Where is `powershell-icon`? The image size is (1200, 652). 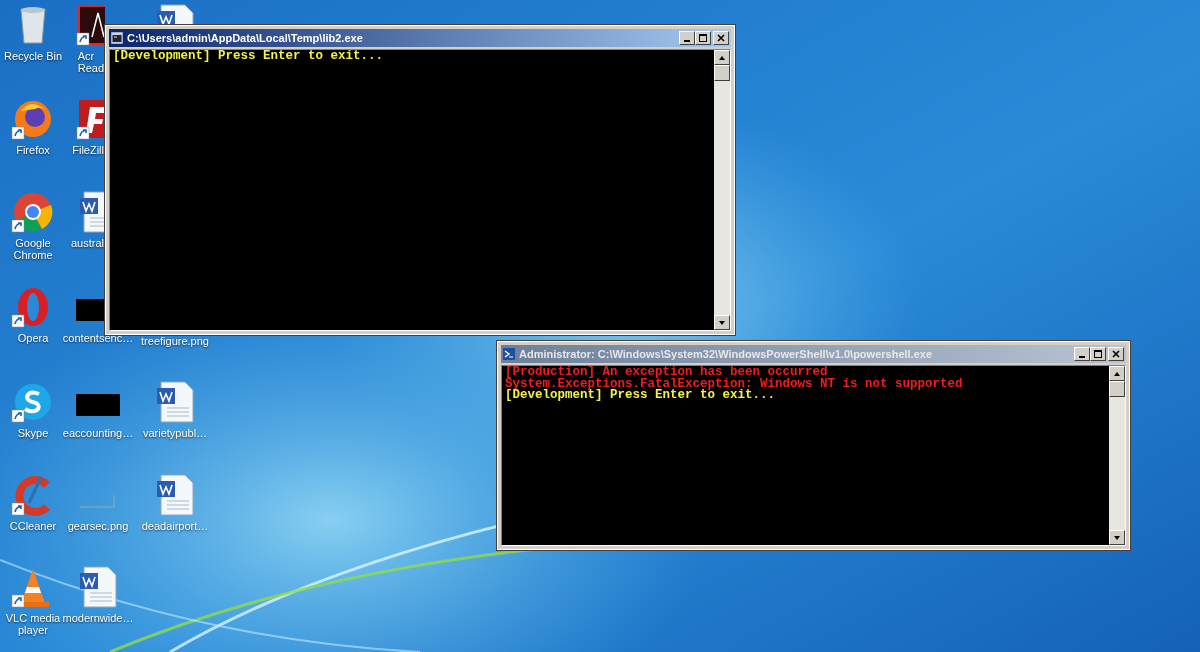 powershell-icon is located at coordinates (509, 354).